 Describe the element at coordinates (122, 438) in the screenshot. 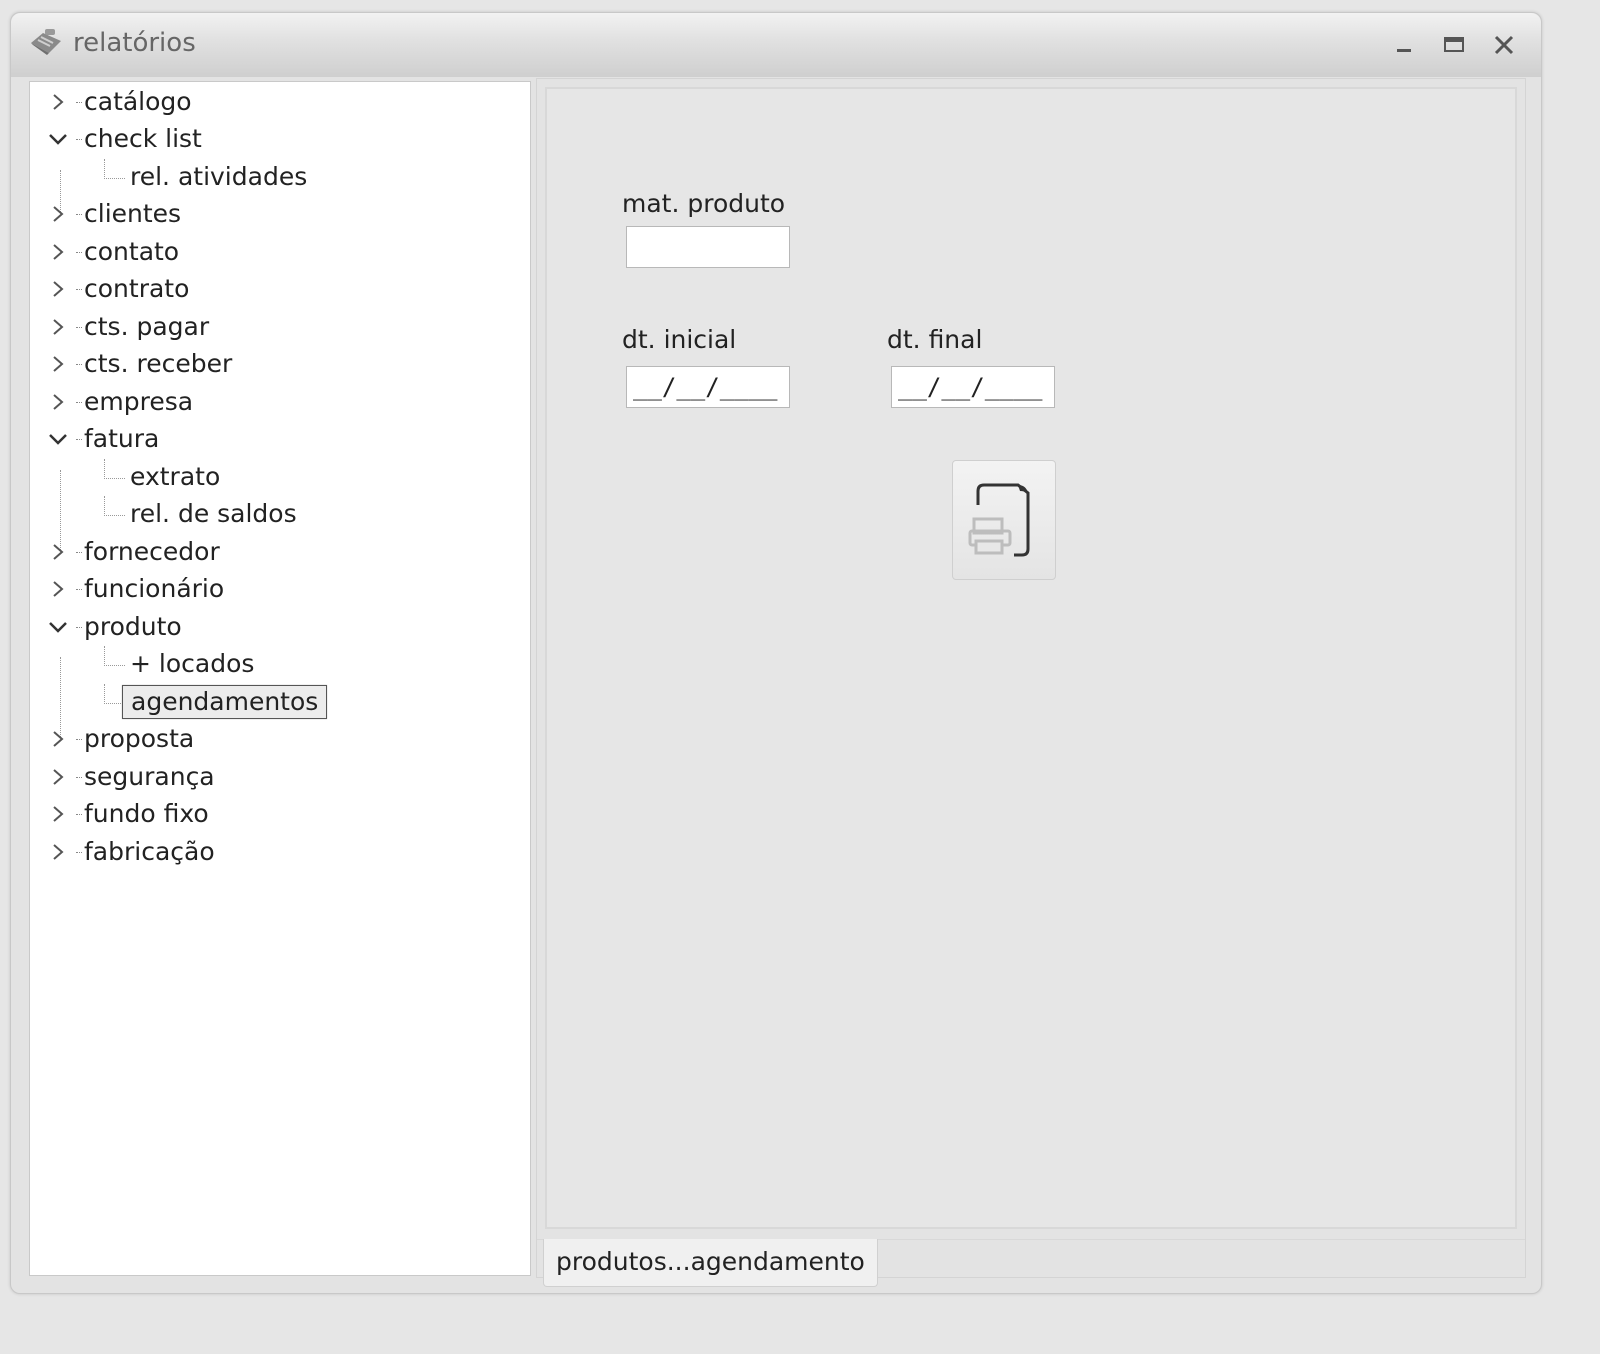

I see `tree-item-label: fatura` at that location.